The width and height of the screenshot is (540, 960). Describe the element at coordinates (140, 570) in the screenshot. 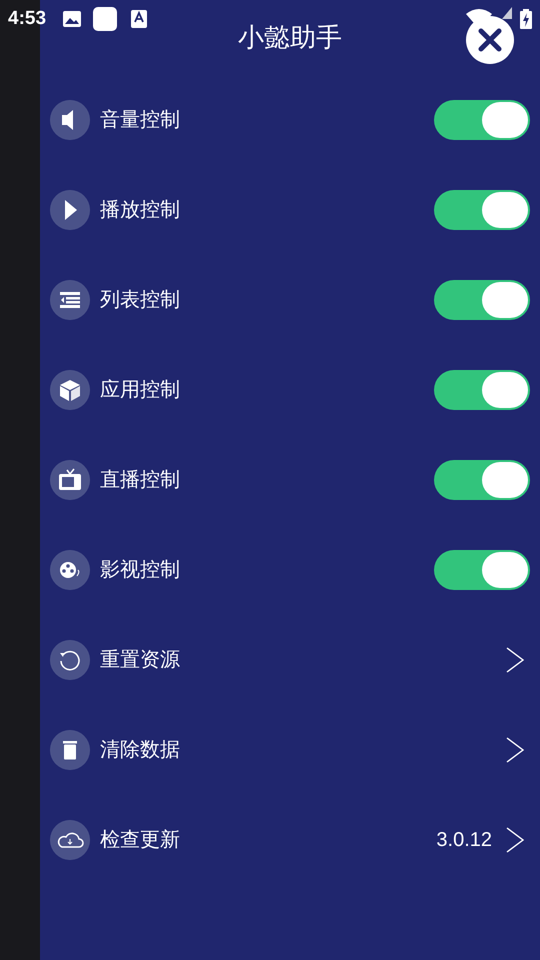

I see `setting-label: 影视控制` at that location.